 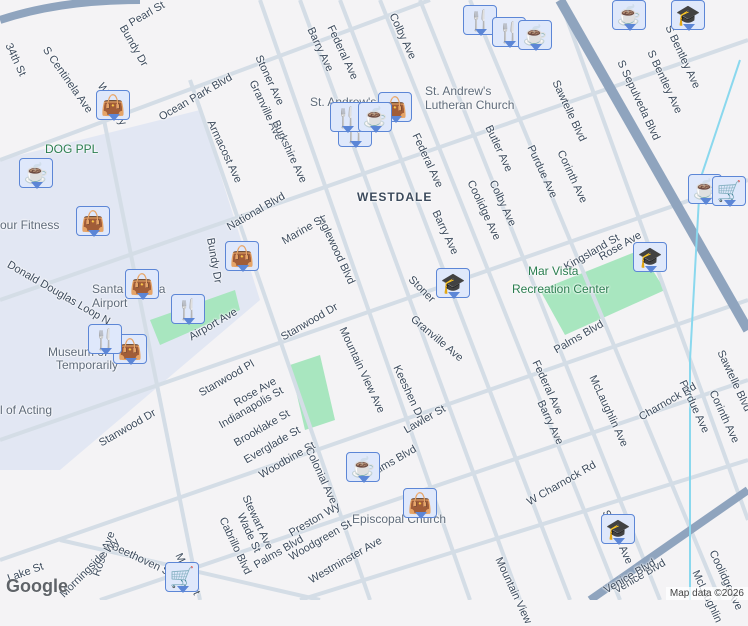 What do you see at coordinates (71, 149) in the screenshot?
I see `place-label: DOG PPL` at bounding box center [71, 149].